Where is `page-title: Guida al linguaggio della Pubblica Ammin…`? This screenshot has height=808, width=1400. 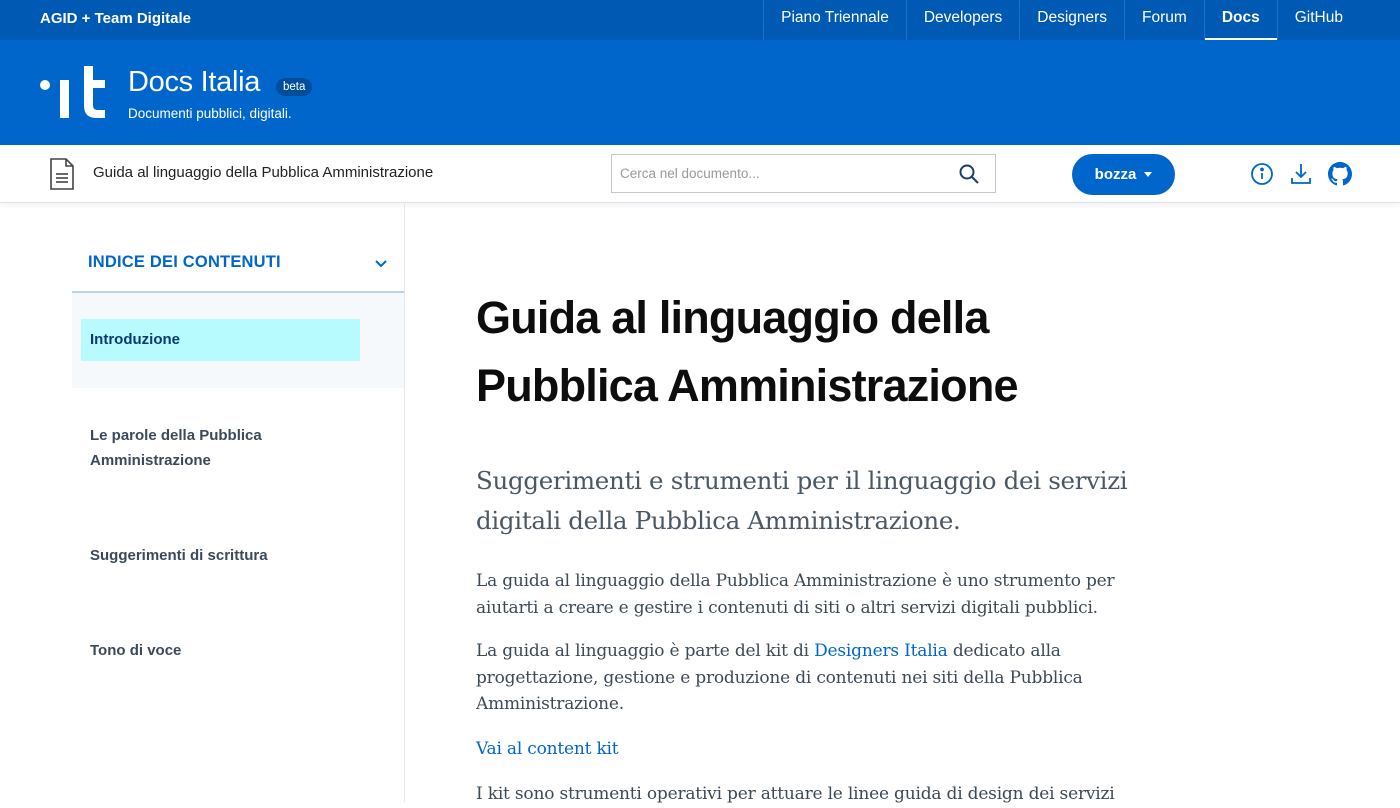
page-title: Guida al linguaggio della Pubblica Ammin… is located at coordinates (747, 351).